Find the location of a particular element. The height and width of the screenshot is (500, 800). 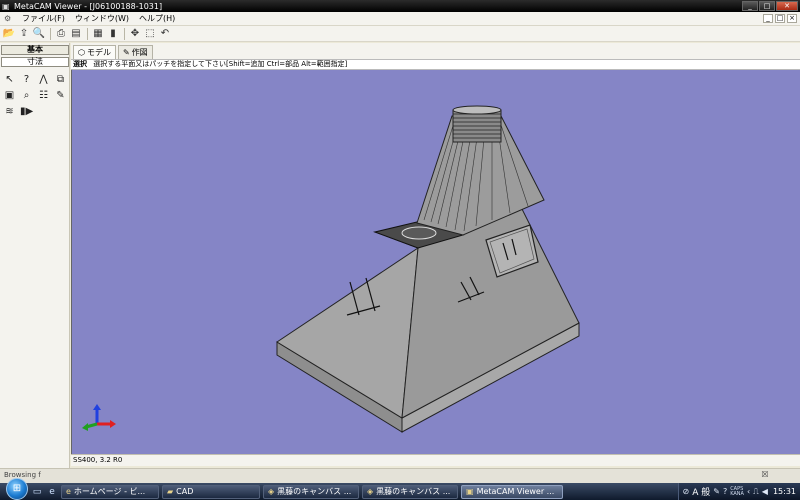

clock: 15:31 is located at coordinates (784, 491).